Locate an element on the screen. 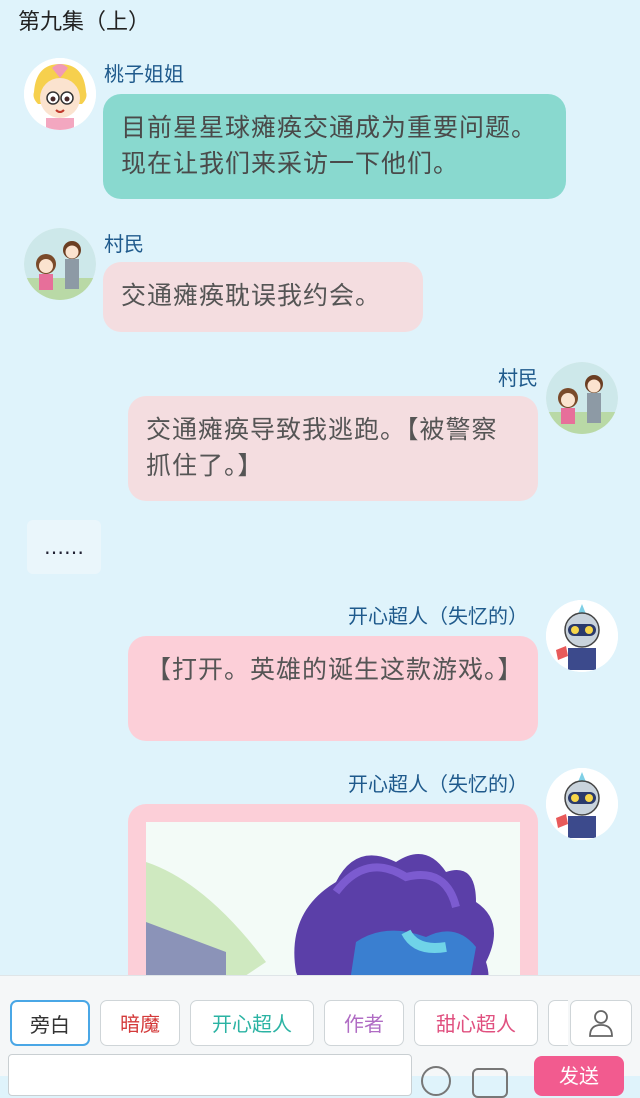 Image resolution: width=640 pixels, height=1098 pixels. message-input is located at coordinates (210, 1075).